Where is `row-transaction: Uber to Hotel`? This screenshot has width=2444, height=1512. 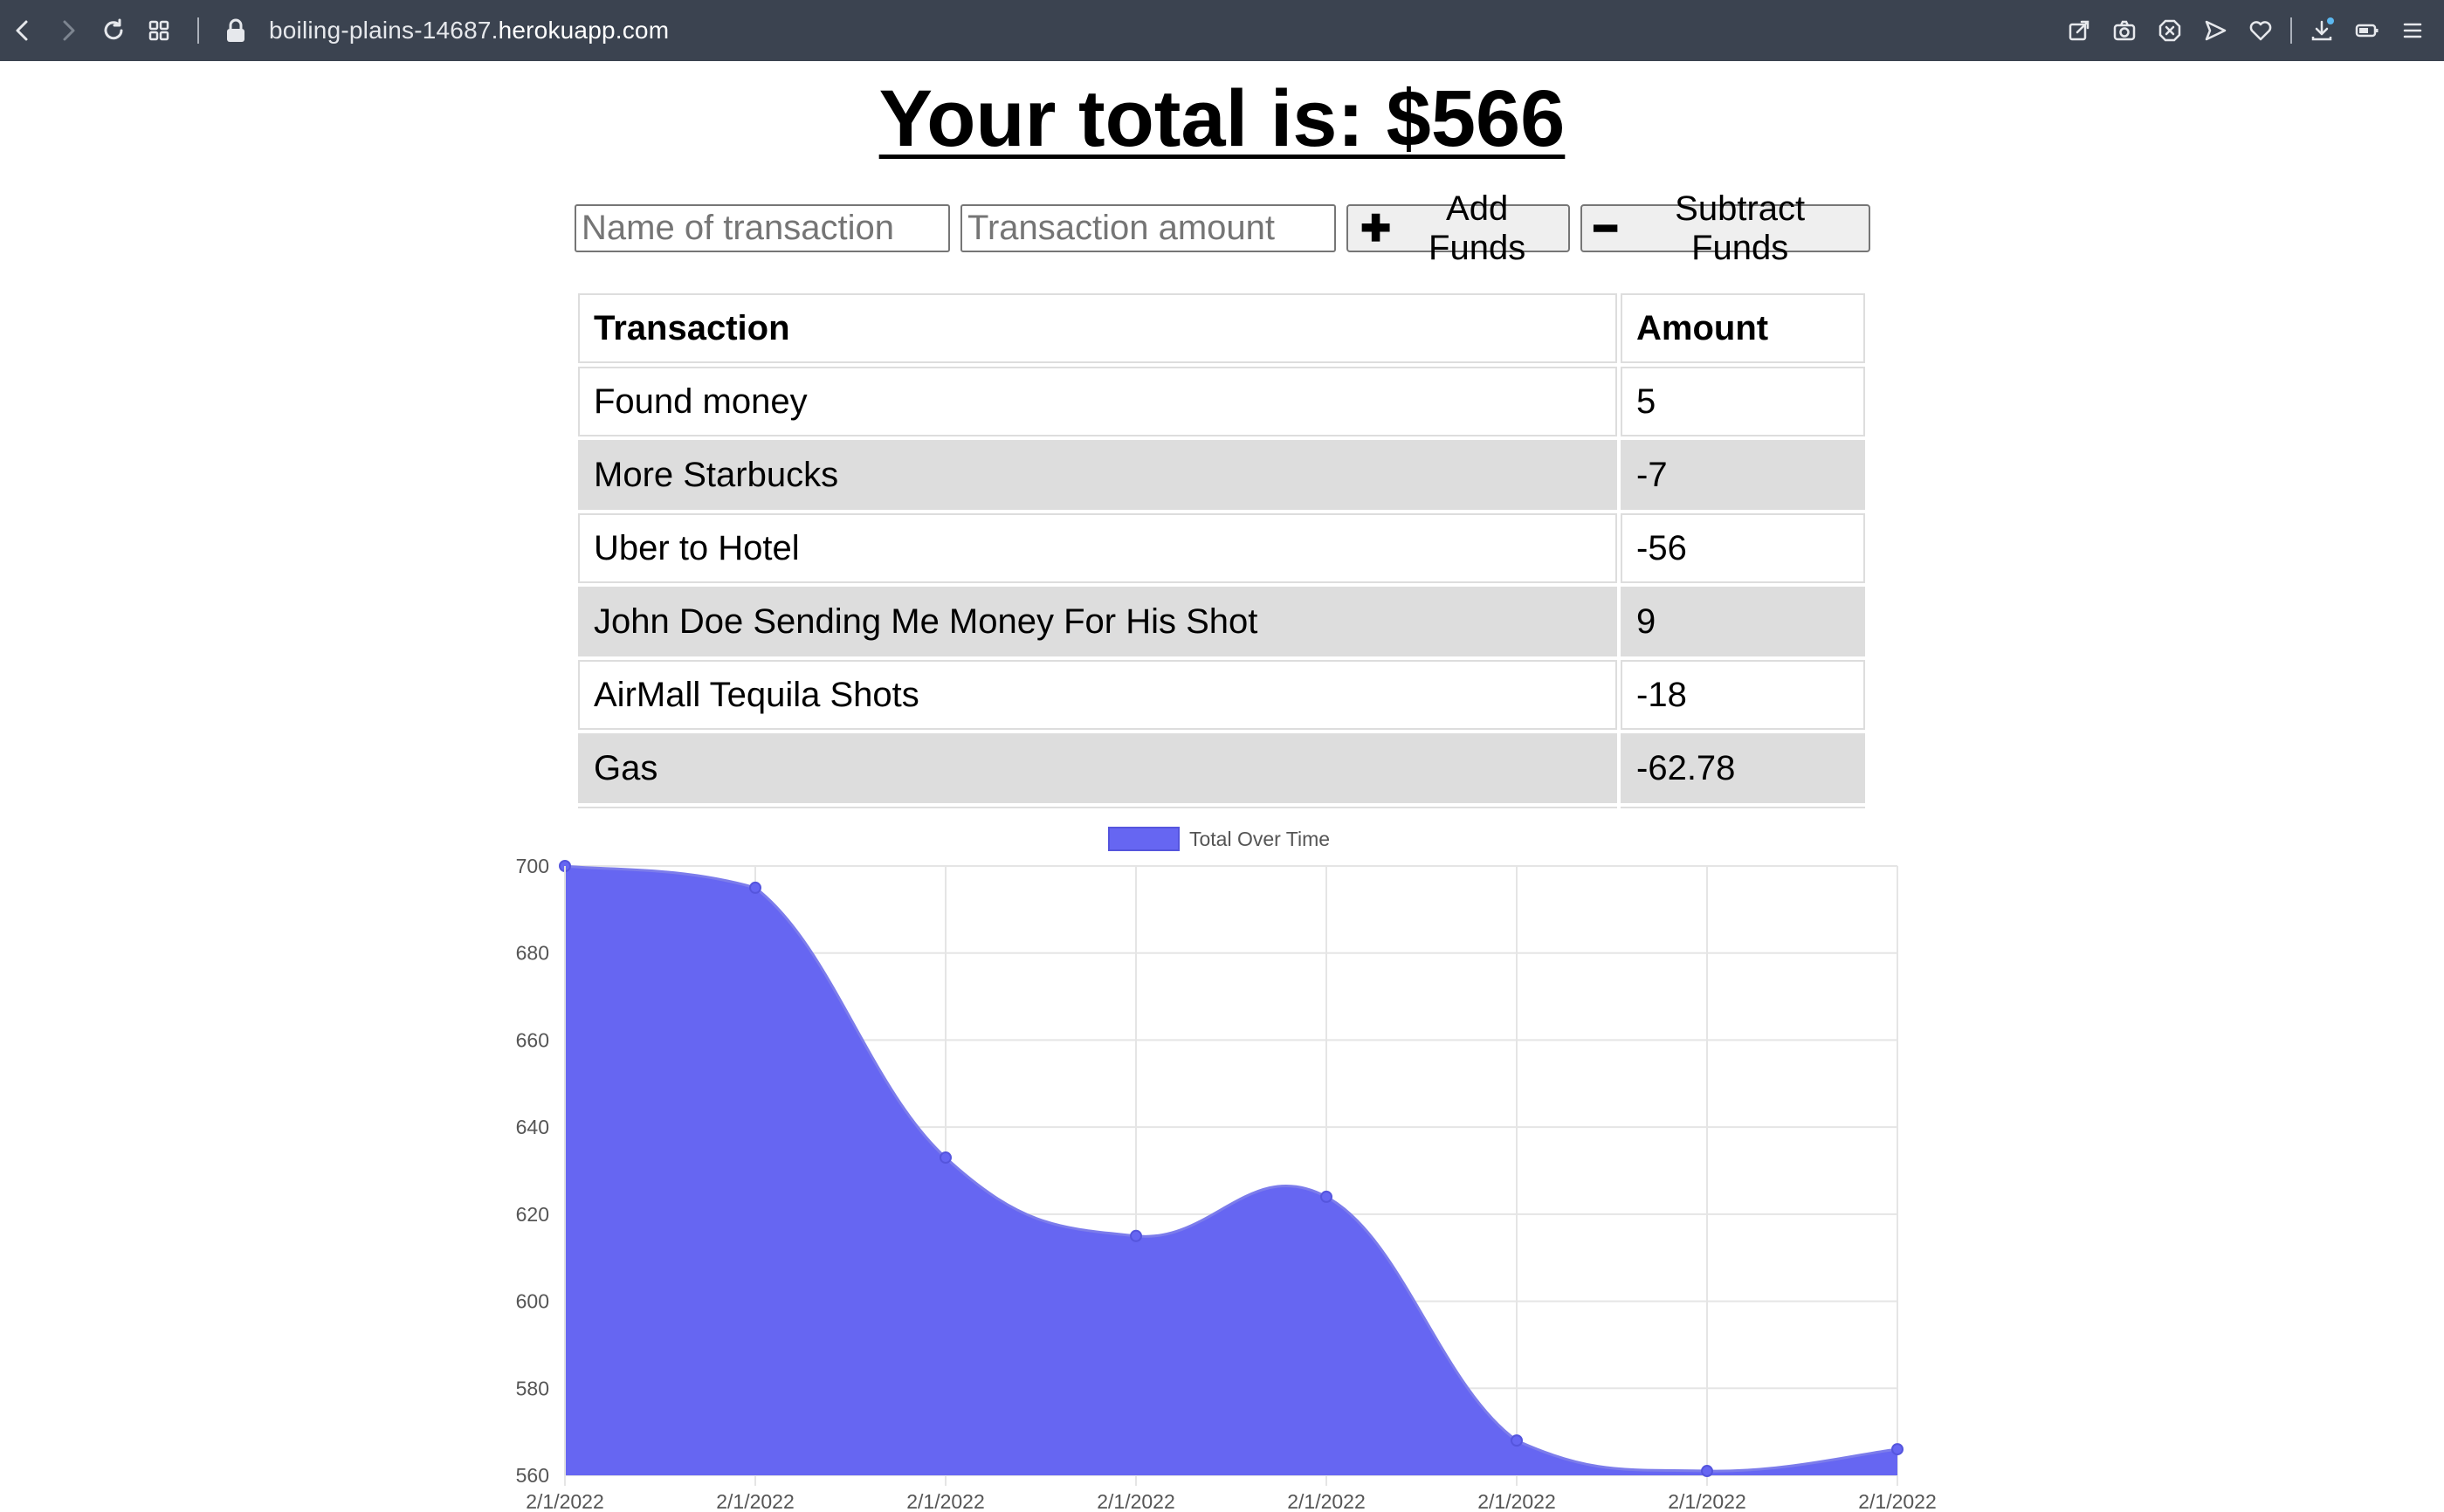 row-transaction: Uber to Hotel is located at coordinates (1097, 548).